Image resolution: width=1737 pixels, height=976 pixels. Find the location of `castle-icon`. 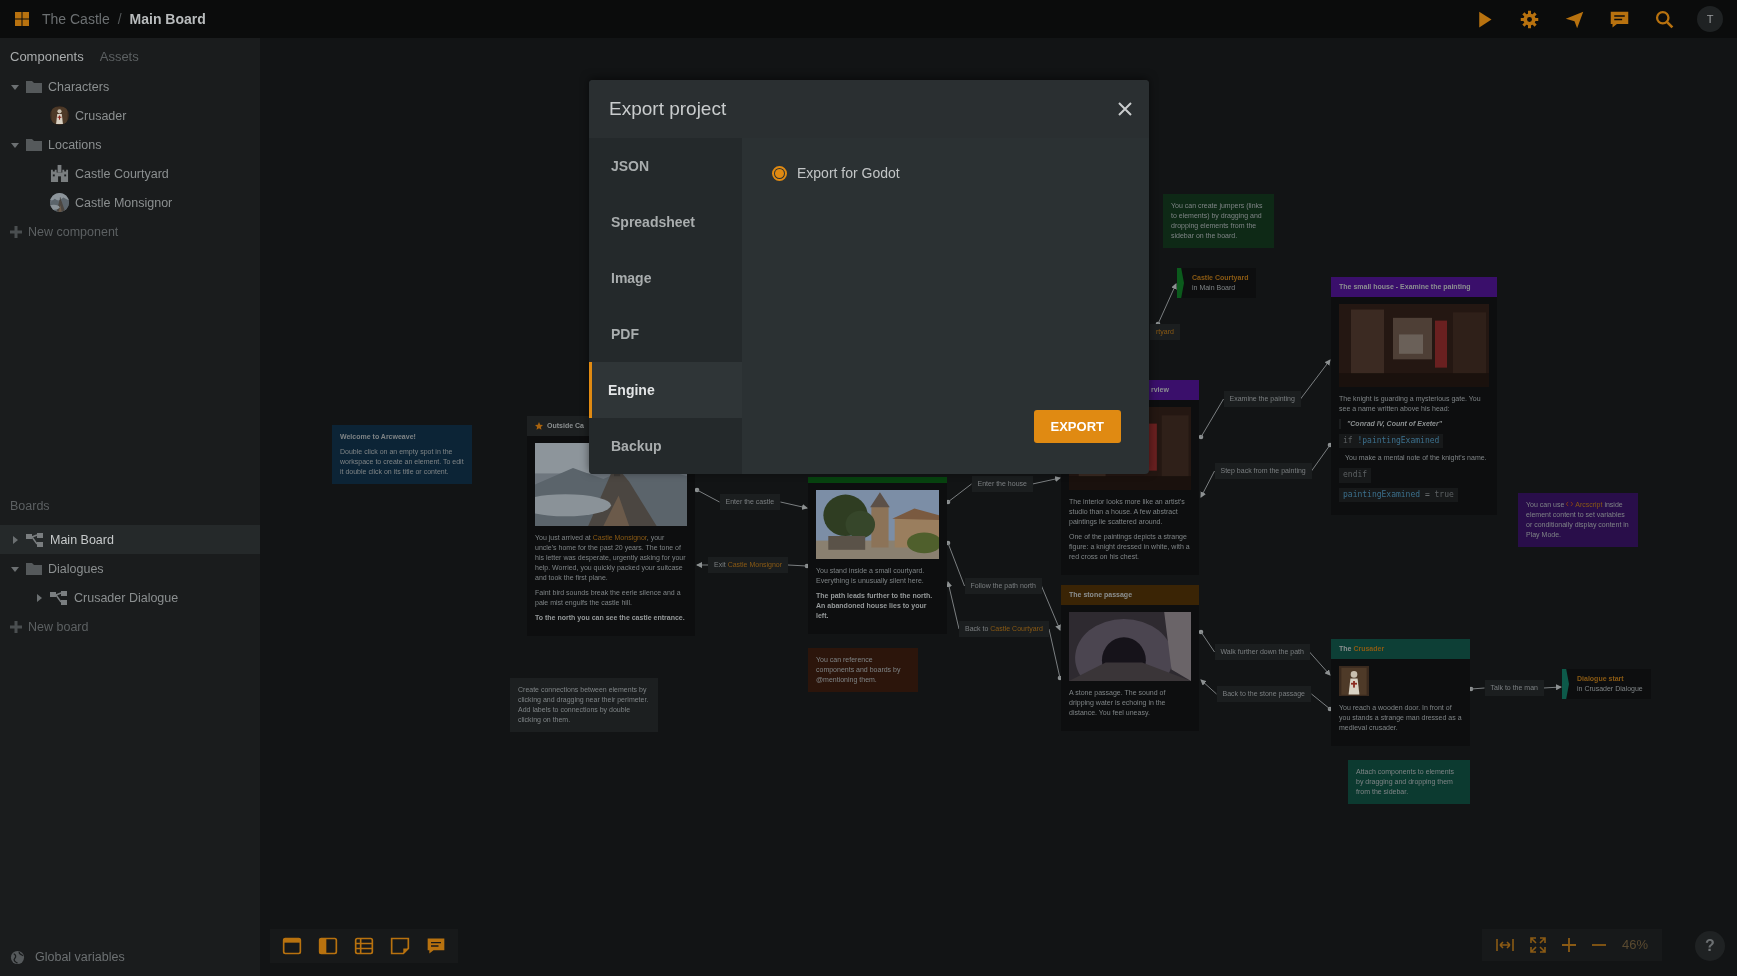

castle-icon is located at coordinates (59, 173).